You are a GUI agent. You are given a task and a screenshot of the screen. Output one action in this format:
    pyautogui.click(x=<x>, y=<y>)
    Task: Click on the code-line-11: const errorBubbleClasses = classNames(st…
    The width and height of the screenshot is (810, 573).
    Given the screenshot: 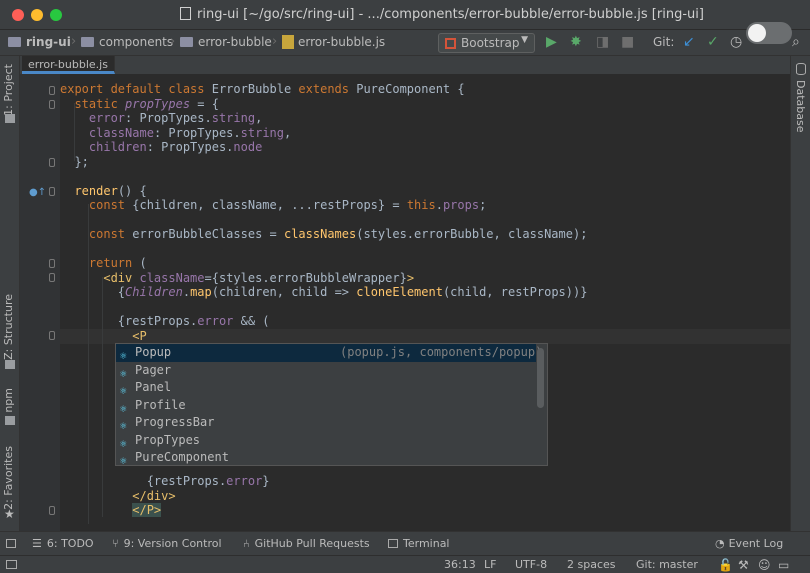 What is the action you would take?
    pyautogui.click(x=338, y=234)
    